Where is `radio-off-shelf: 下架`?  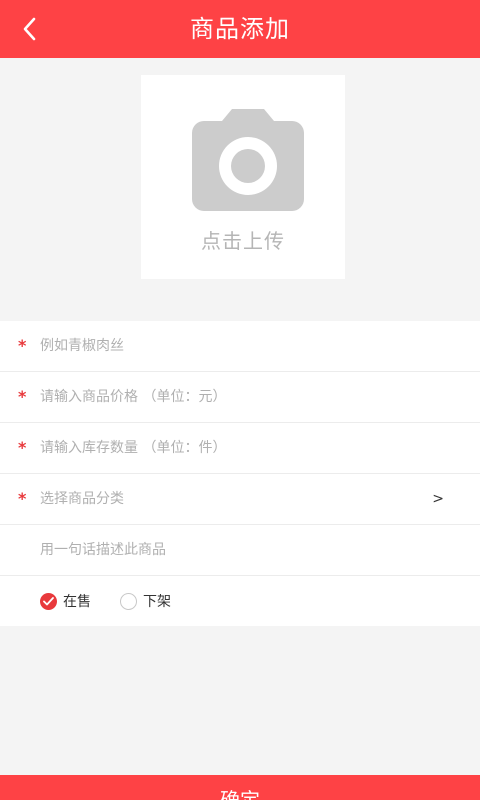 radio-off-shelf: 下架 is located at coordinates (145, 601).